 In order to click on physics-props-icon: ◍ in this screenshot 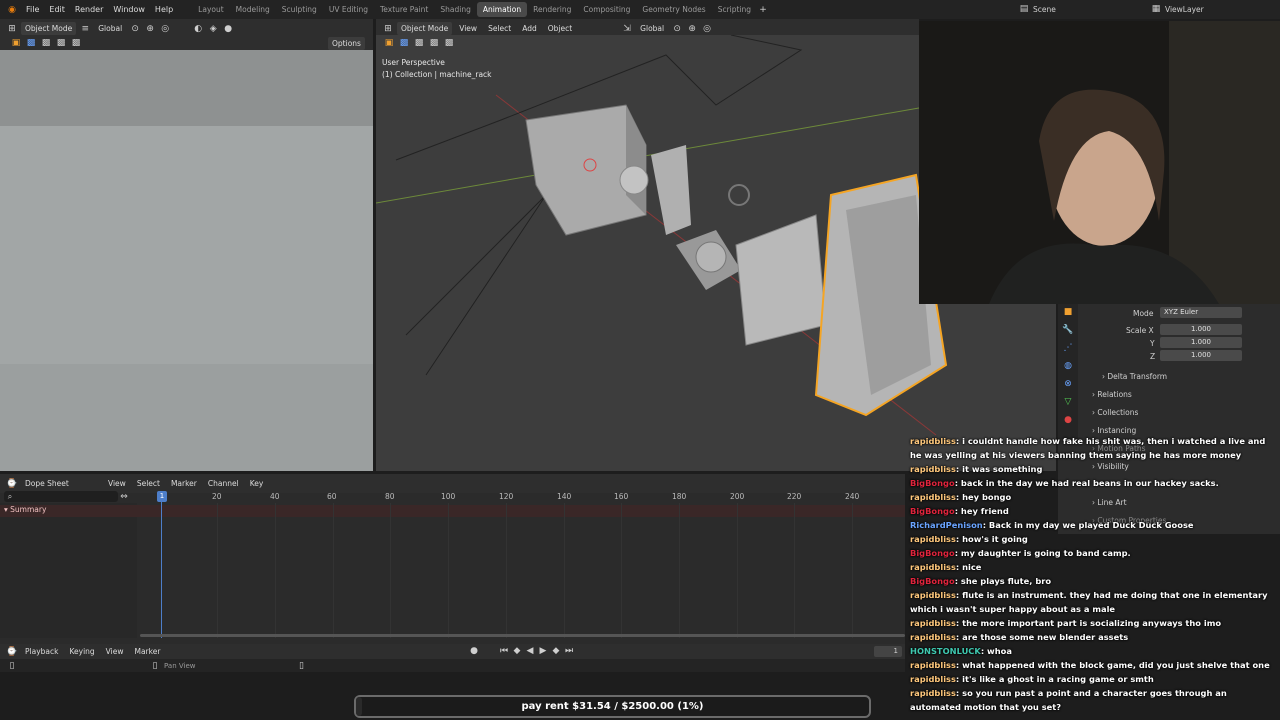, I will do `click(1068, 366)`.